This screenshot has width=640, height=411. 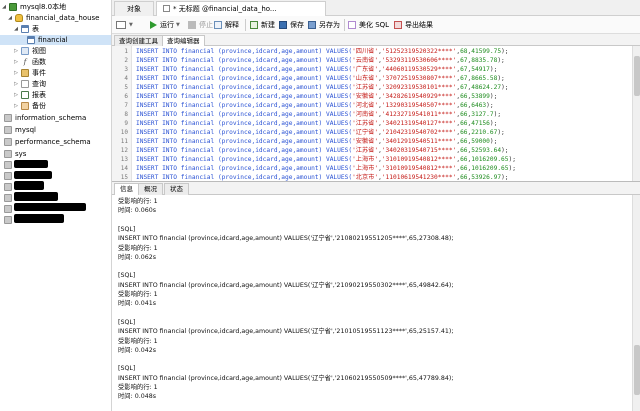 What do you see at coordinates (46, 142) in the screenshot?
I see `db-node-performance-schema: performance_schema` at bounding box center [46, 142].